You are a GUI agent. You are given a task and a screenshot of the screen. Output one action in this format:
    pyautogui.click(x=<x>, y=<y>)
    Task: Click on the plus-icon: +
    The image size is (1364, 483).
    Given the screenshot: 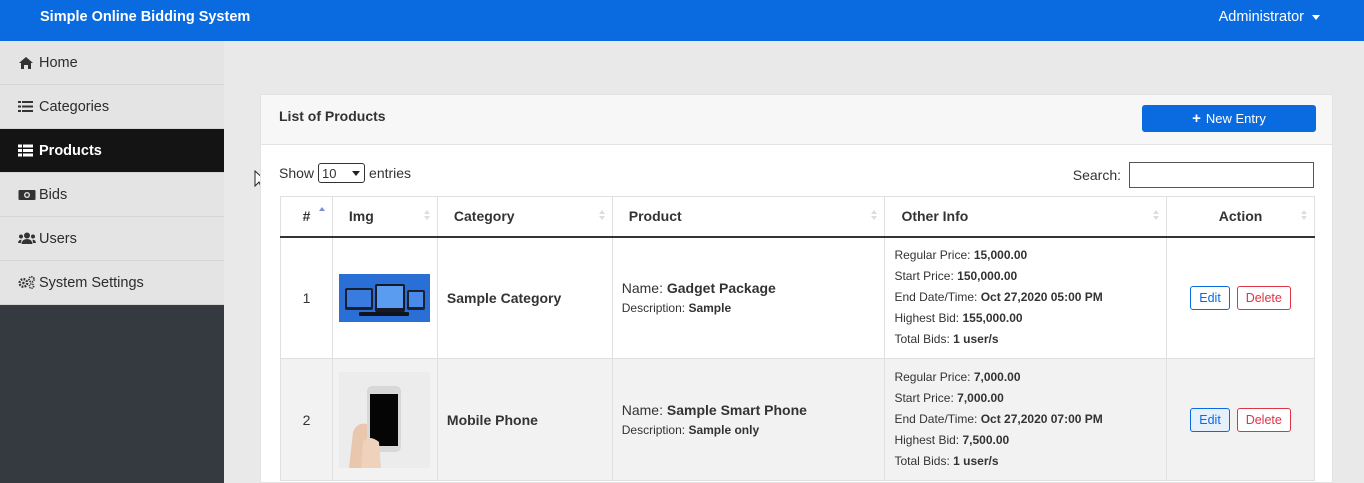 What is the action you would take?
    pyautogui.click(x=1196, y=118)
    